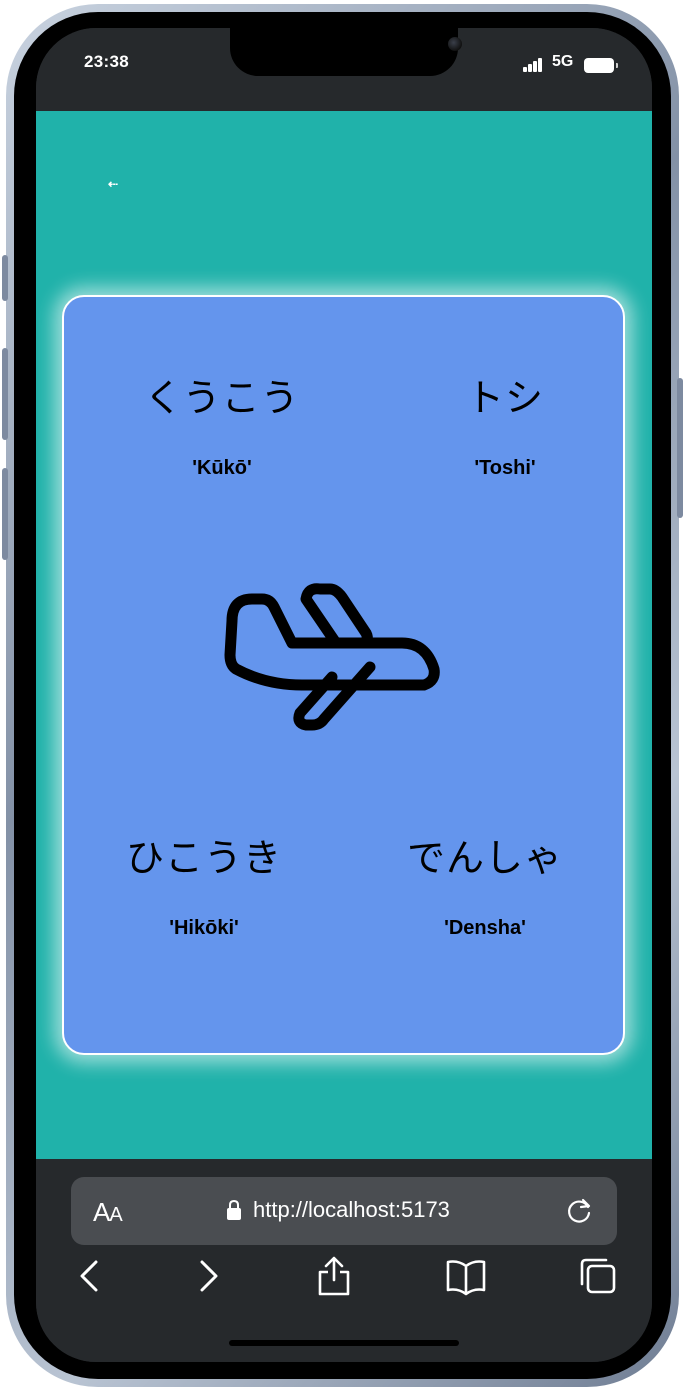  I want to click on japanese-word: トシ, so click(504, 399).